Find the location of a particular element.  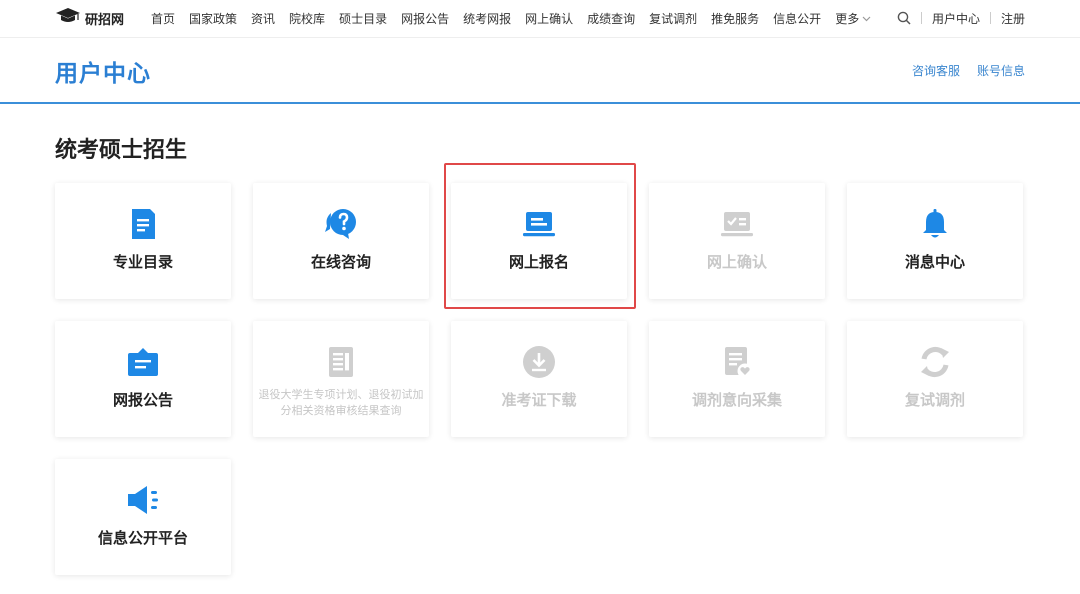

card-message-center: 消息中心 is located at coordinates (935, 241).